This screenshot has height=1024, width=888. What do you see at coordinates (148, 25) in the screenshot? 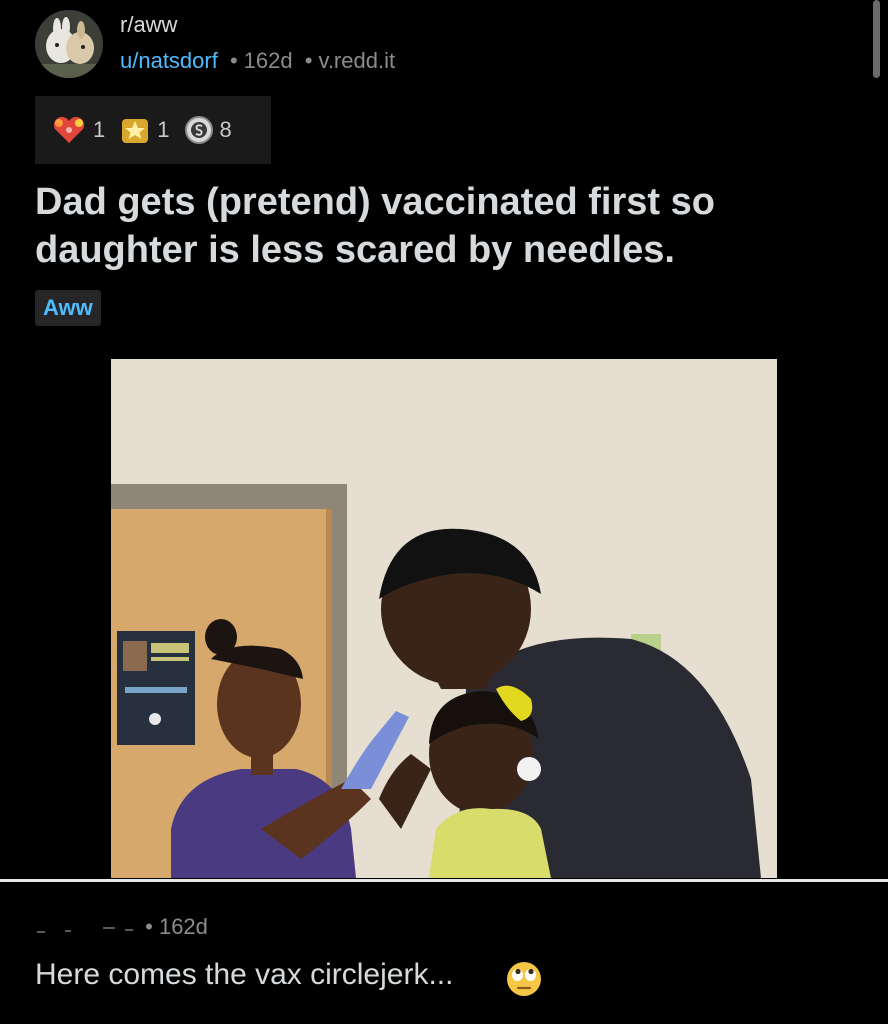
I see `subreddit-name: r/aww` at bounding box center [148, 25].